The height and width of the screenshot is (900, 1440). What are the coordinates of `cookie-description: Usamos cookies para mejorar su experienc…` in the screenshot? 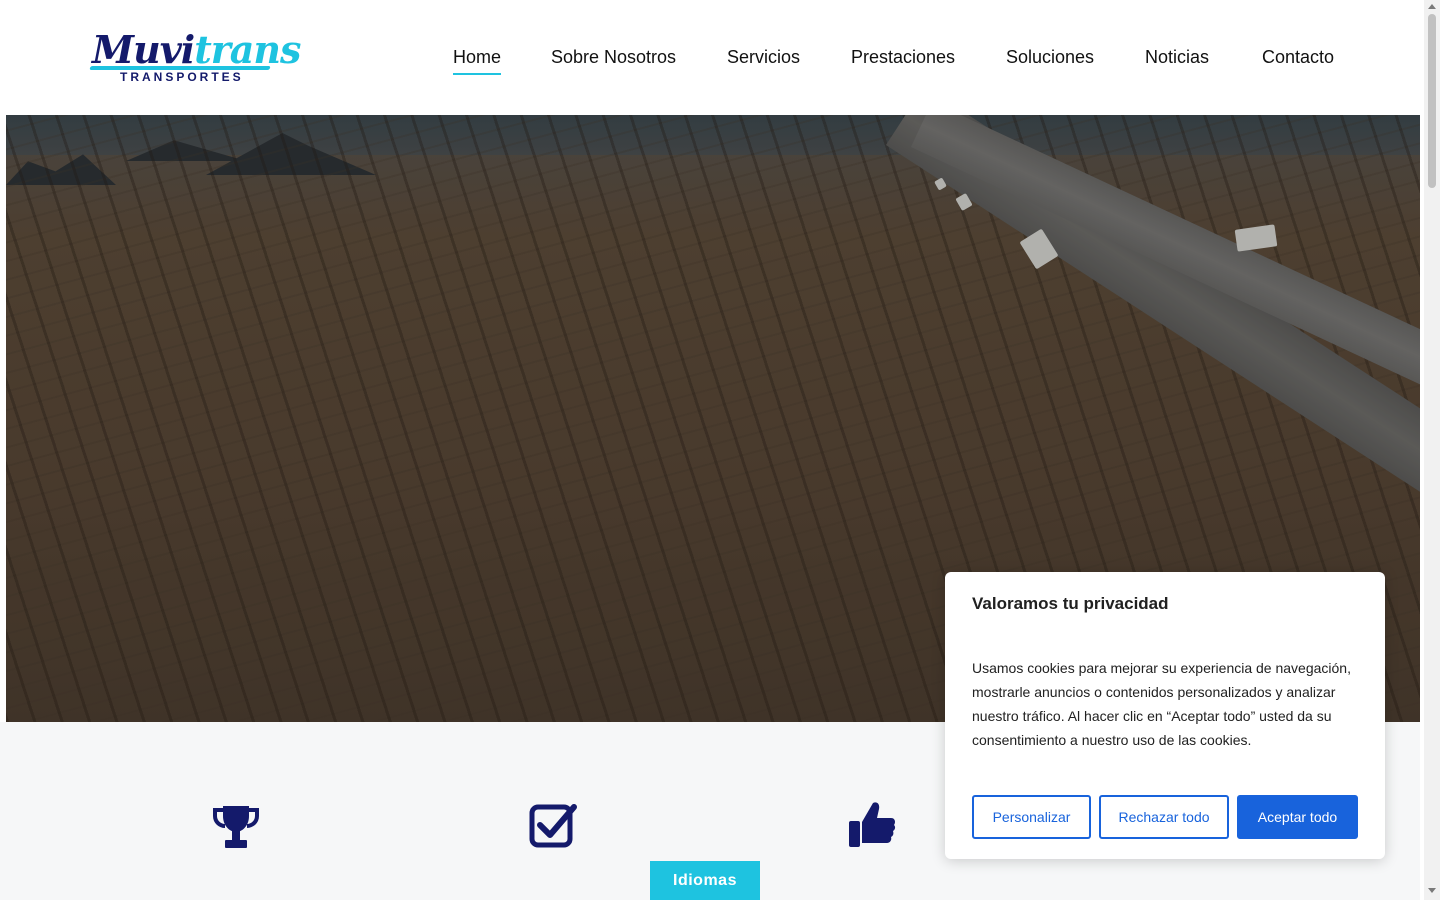 It's located at (1161, 704).